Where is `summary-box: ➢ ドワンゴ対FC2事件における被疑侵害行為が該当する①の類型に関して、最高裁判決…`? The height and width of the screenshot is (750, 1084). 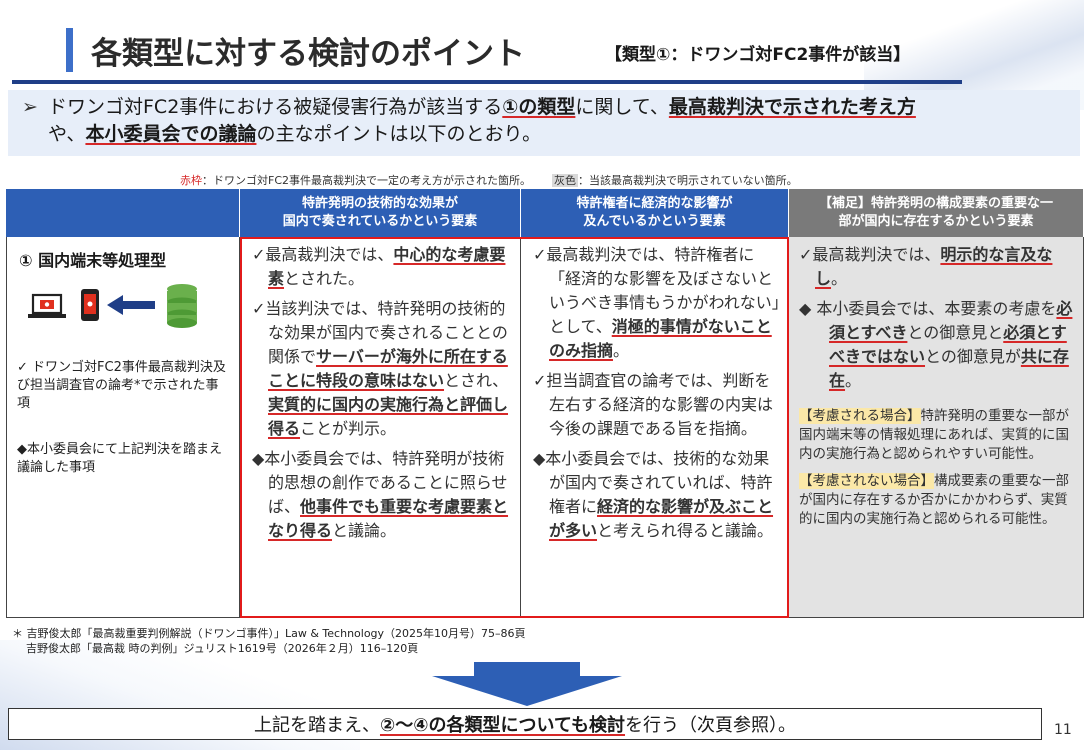
summary-box: ➢ ドワンゴ対FC2事件における被疑侵害行為が該当する①の類型に関して、最高裁判決… is located at coordinates (544, 123).